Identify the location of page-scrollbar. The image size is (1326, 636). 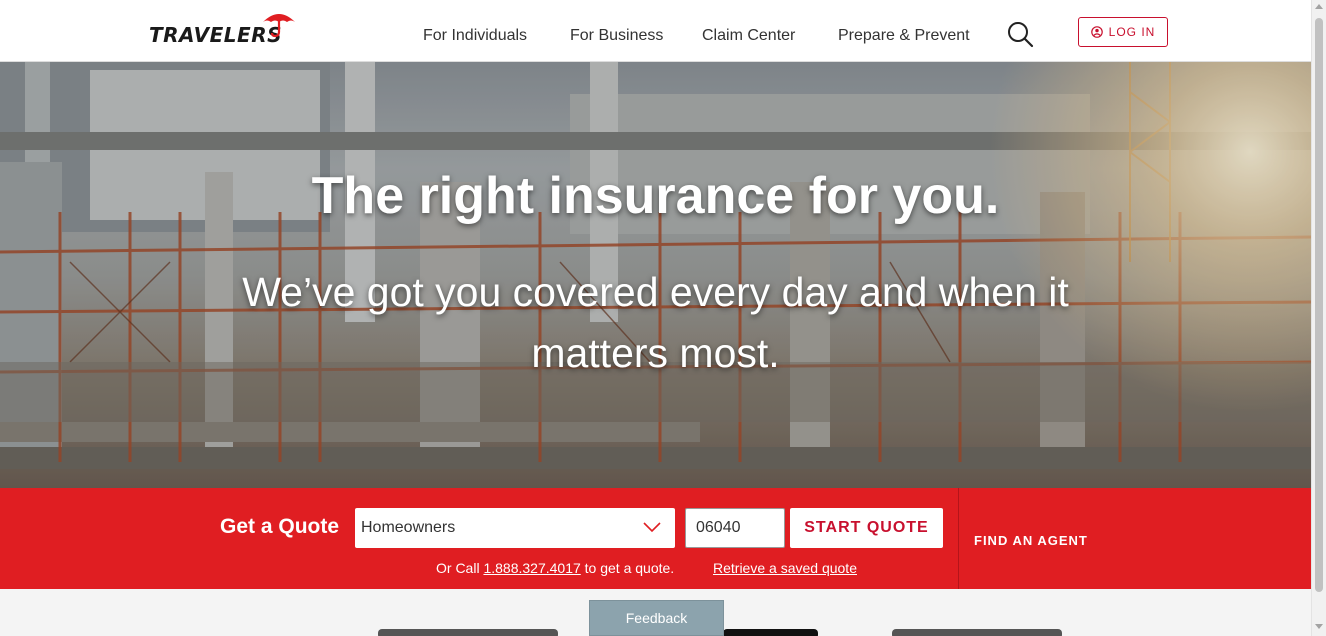
(1318, 318).